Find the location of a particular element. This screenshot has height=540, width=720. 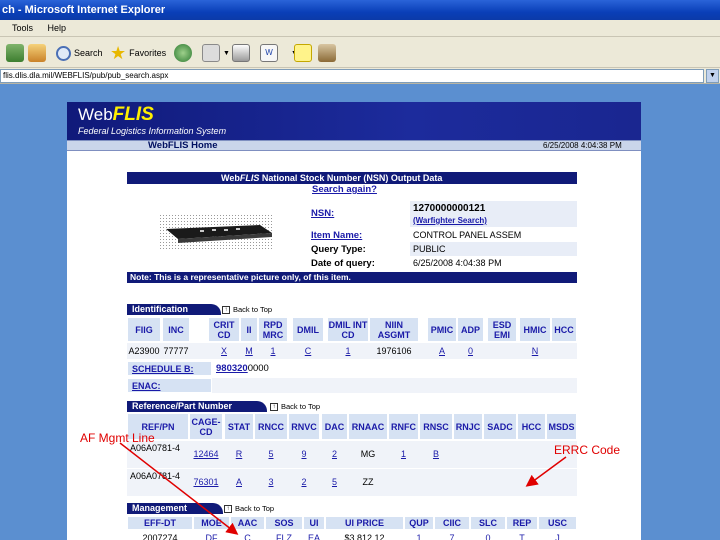

id-value-5: C is located at coordinates (308, 351).